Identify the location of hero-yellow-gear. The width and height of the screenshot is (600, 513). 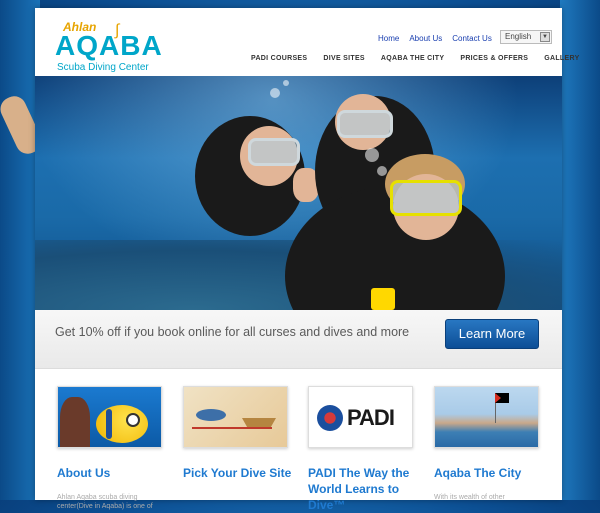
(383, 299).